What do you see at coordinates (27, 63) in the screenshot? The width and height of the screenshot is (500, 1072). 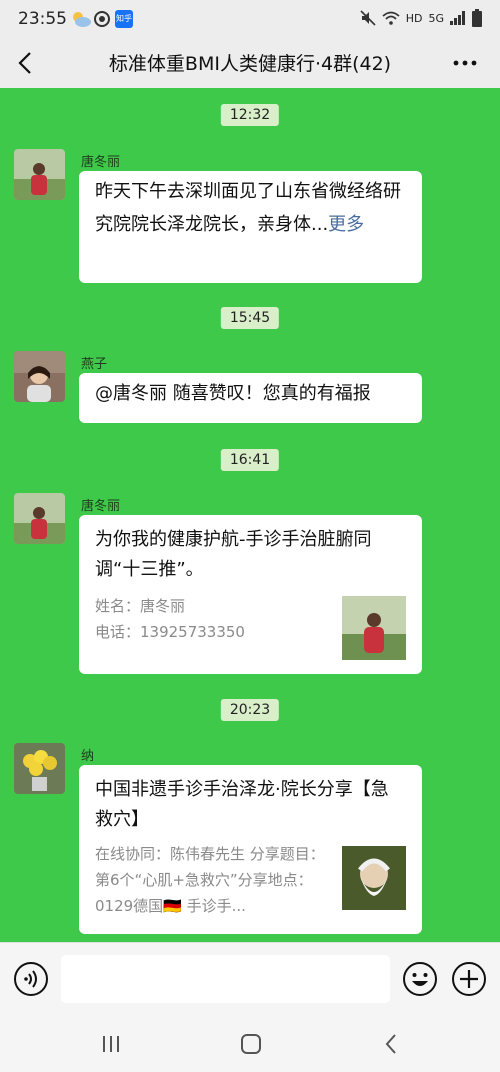 I see `back-arrow-icon` at bounding box center [27, 63].